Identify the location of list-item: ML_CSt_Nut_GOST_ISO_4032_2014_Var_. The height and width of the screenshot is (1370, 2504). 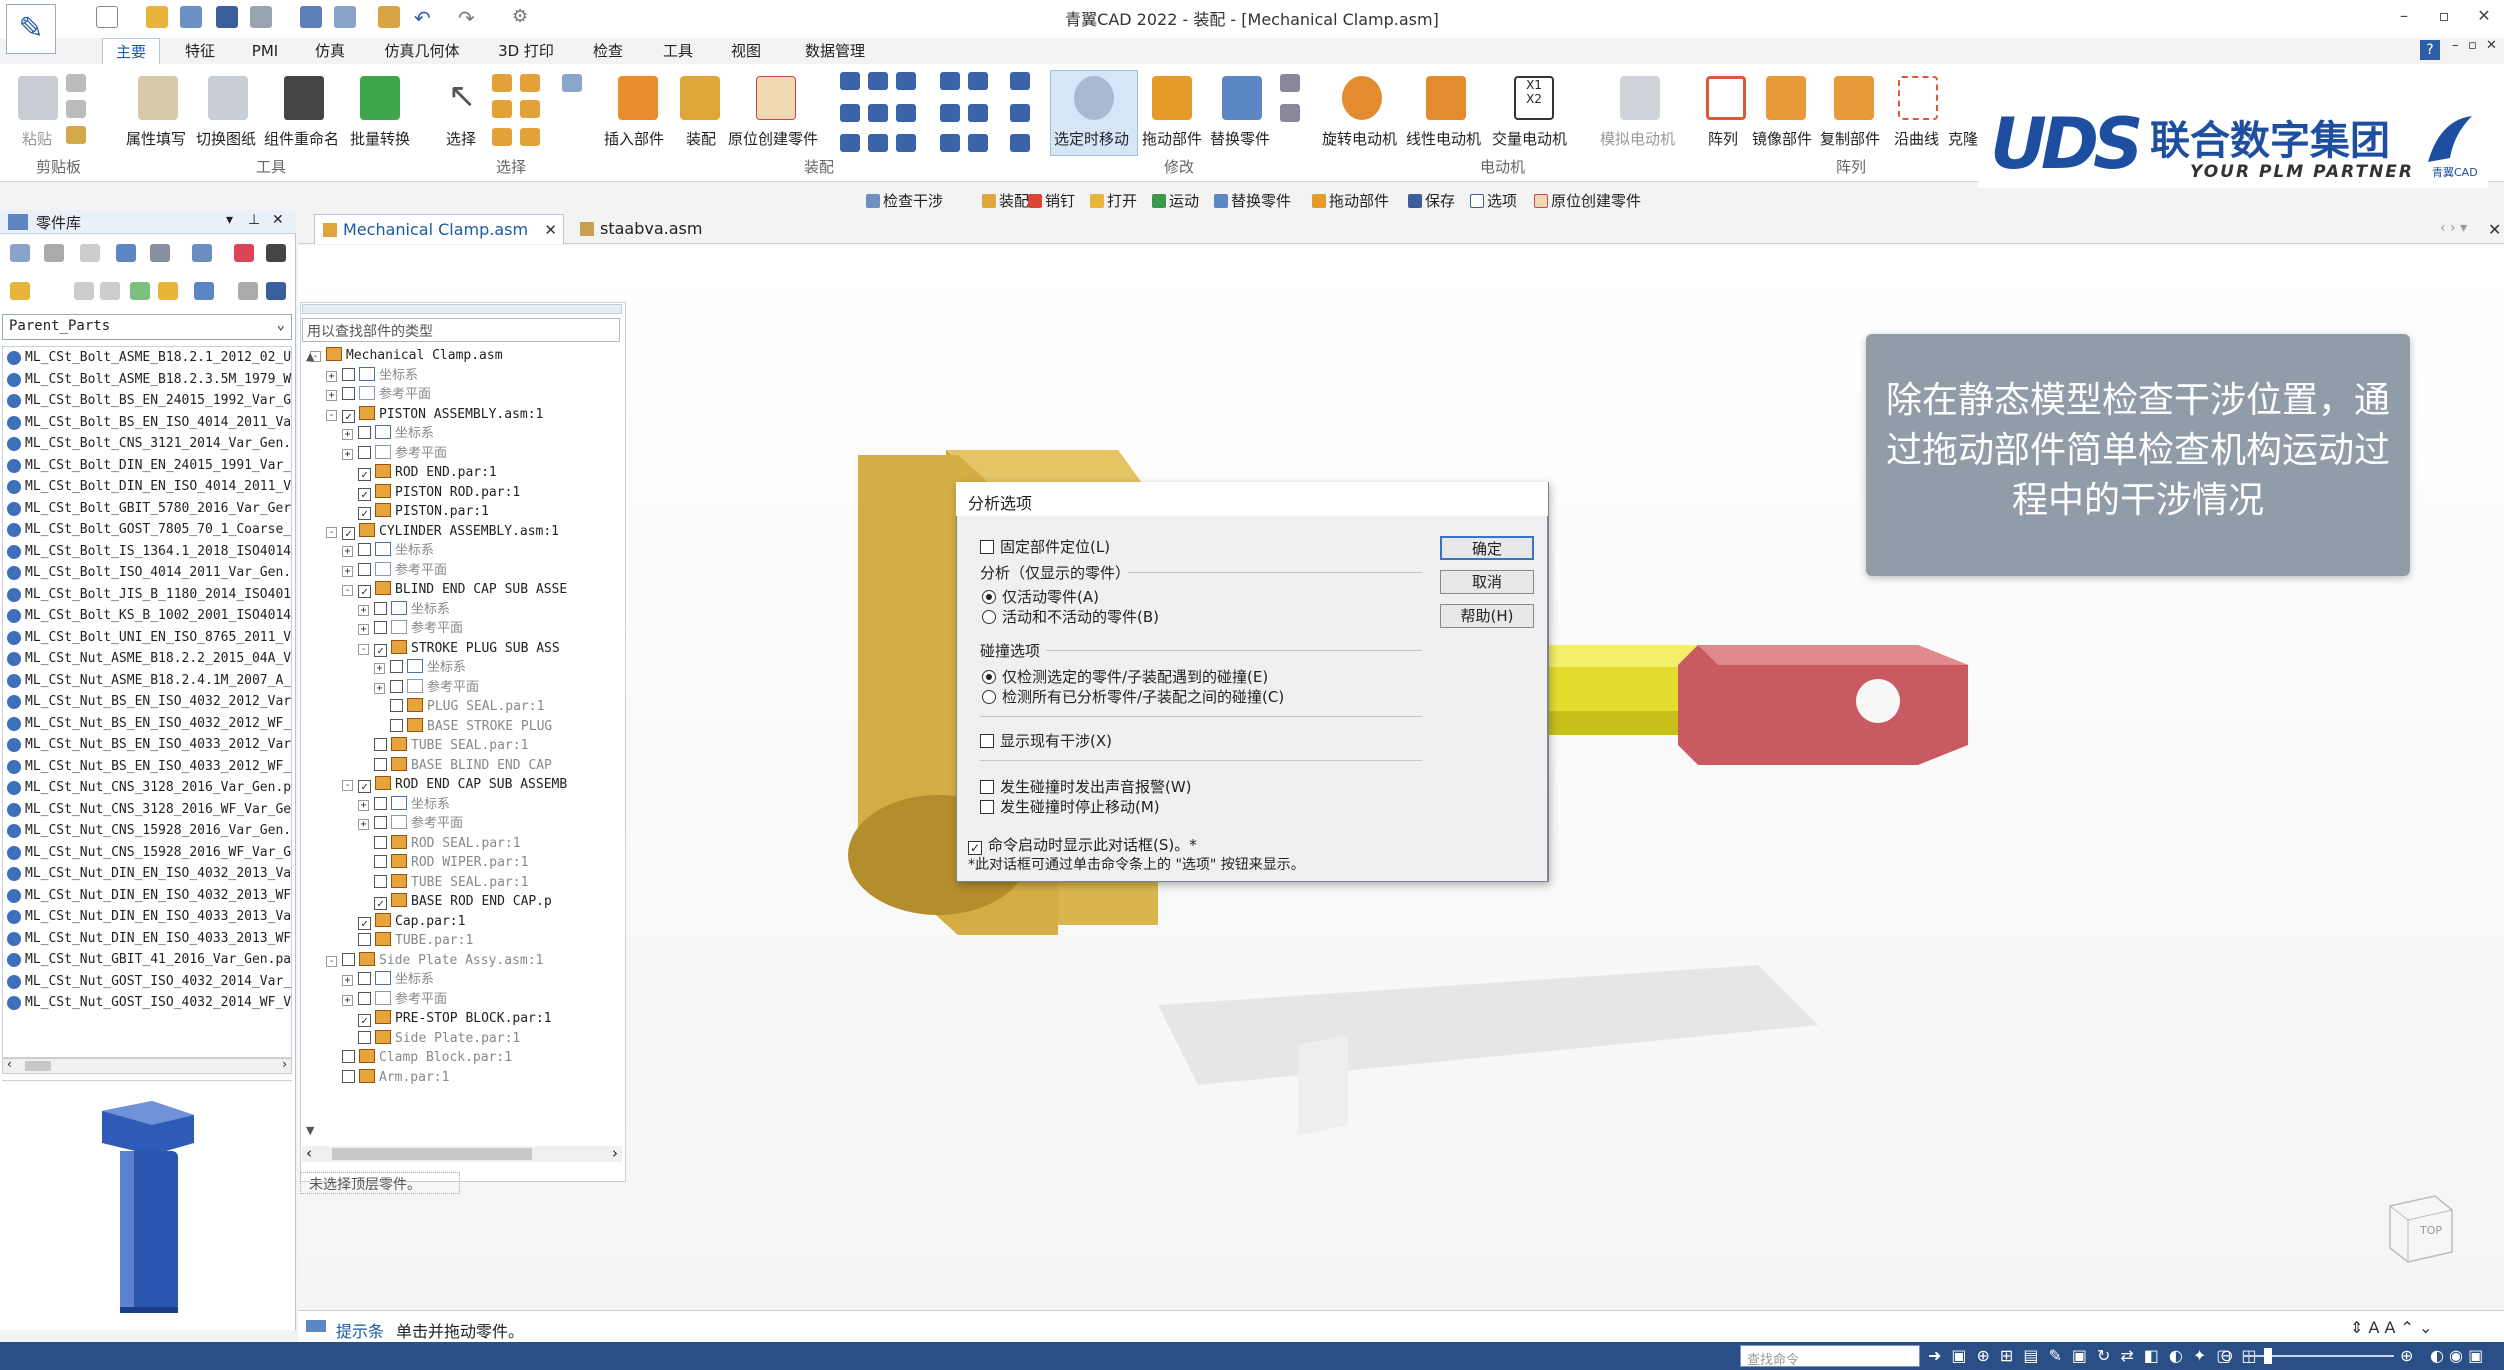
(147, 982).